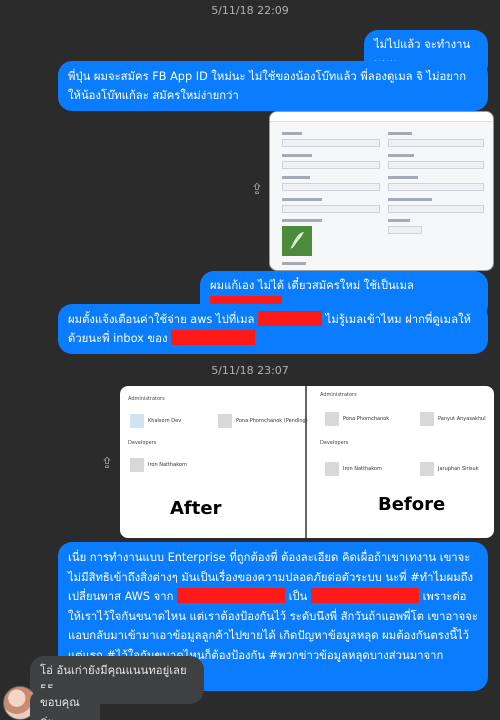  I want to click on dev-before-2: Jaruphan Sirisuk, so click(449, 469).